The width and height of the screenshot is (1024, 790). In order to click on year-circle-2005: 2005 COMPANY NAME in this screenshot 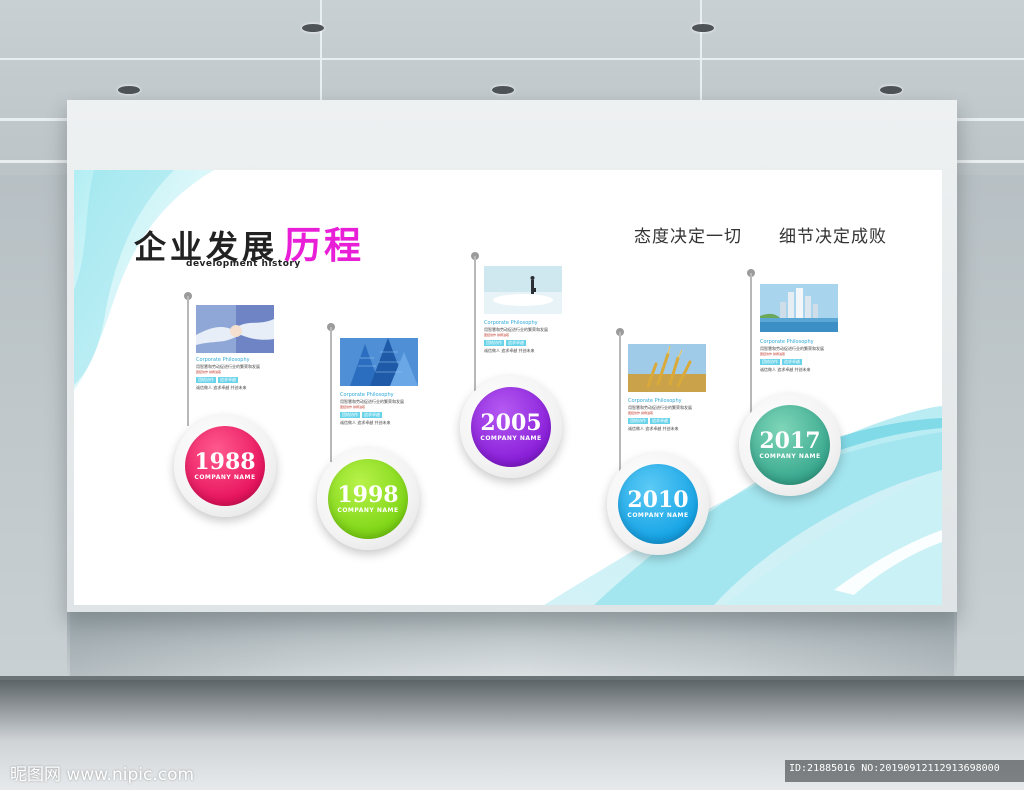, I will do `click(511, 427)`.